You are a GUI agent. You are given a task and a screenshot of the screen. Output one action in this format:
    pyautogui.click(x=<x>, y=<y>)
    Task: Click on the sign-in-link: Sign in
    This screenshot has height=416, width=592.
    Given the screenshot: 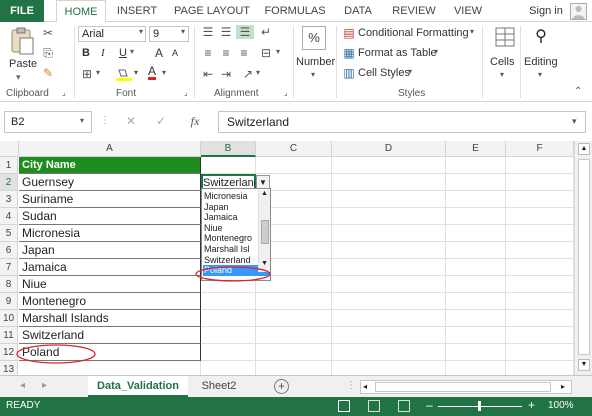 What is the action you would take?
    pyautogui.click(x=546, y=11)
    